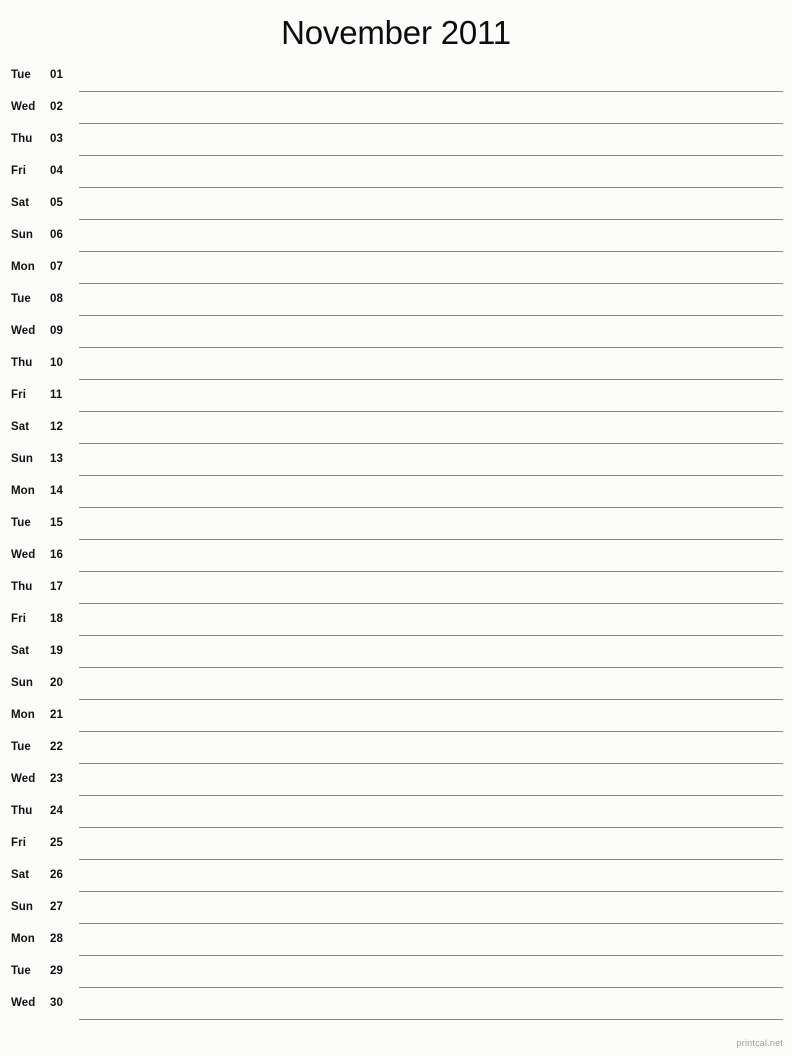  I want to click on day-number: 25, so click(56, 843).